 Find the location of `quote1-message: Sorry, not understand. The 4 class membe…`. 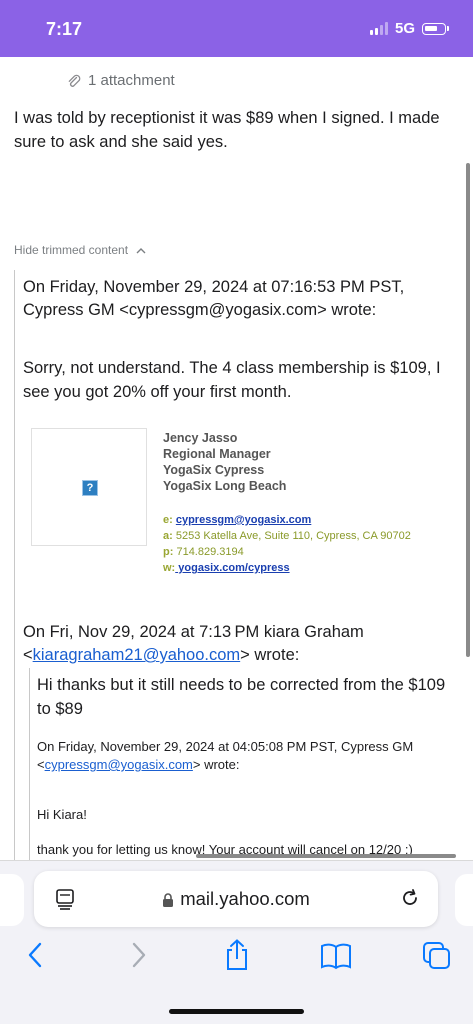

quote1-message: Sorry, not understand. The 4 class membe… is located at coordinates (232, 380).